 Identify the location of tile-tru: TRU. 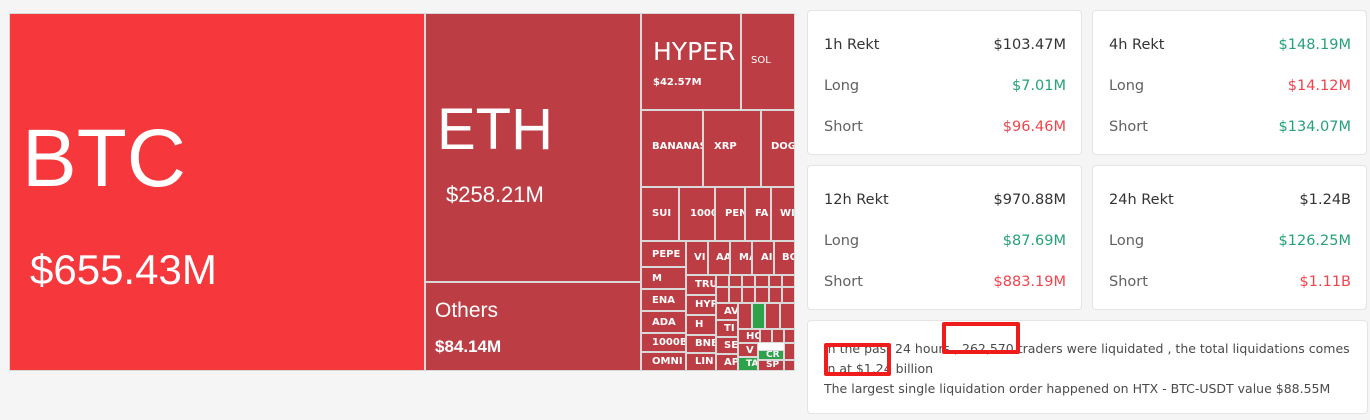
(701, 285).